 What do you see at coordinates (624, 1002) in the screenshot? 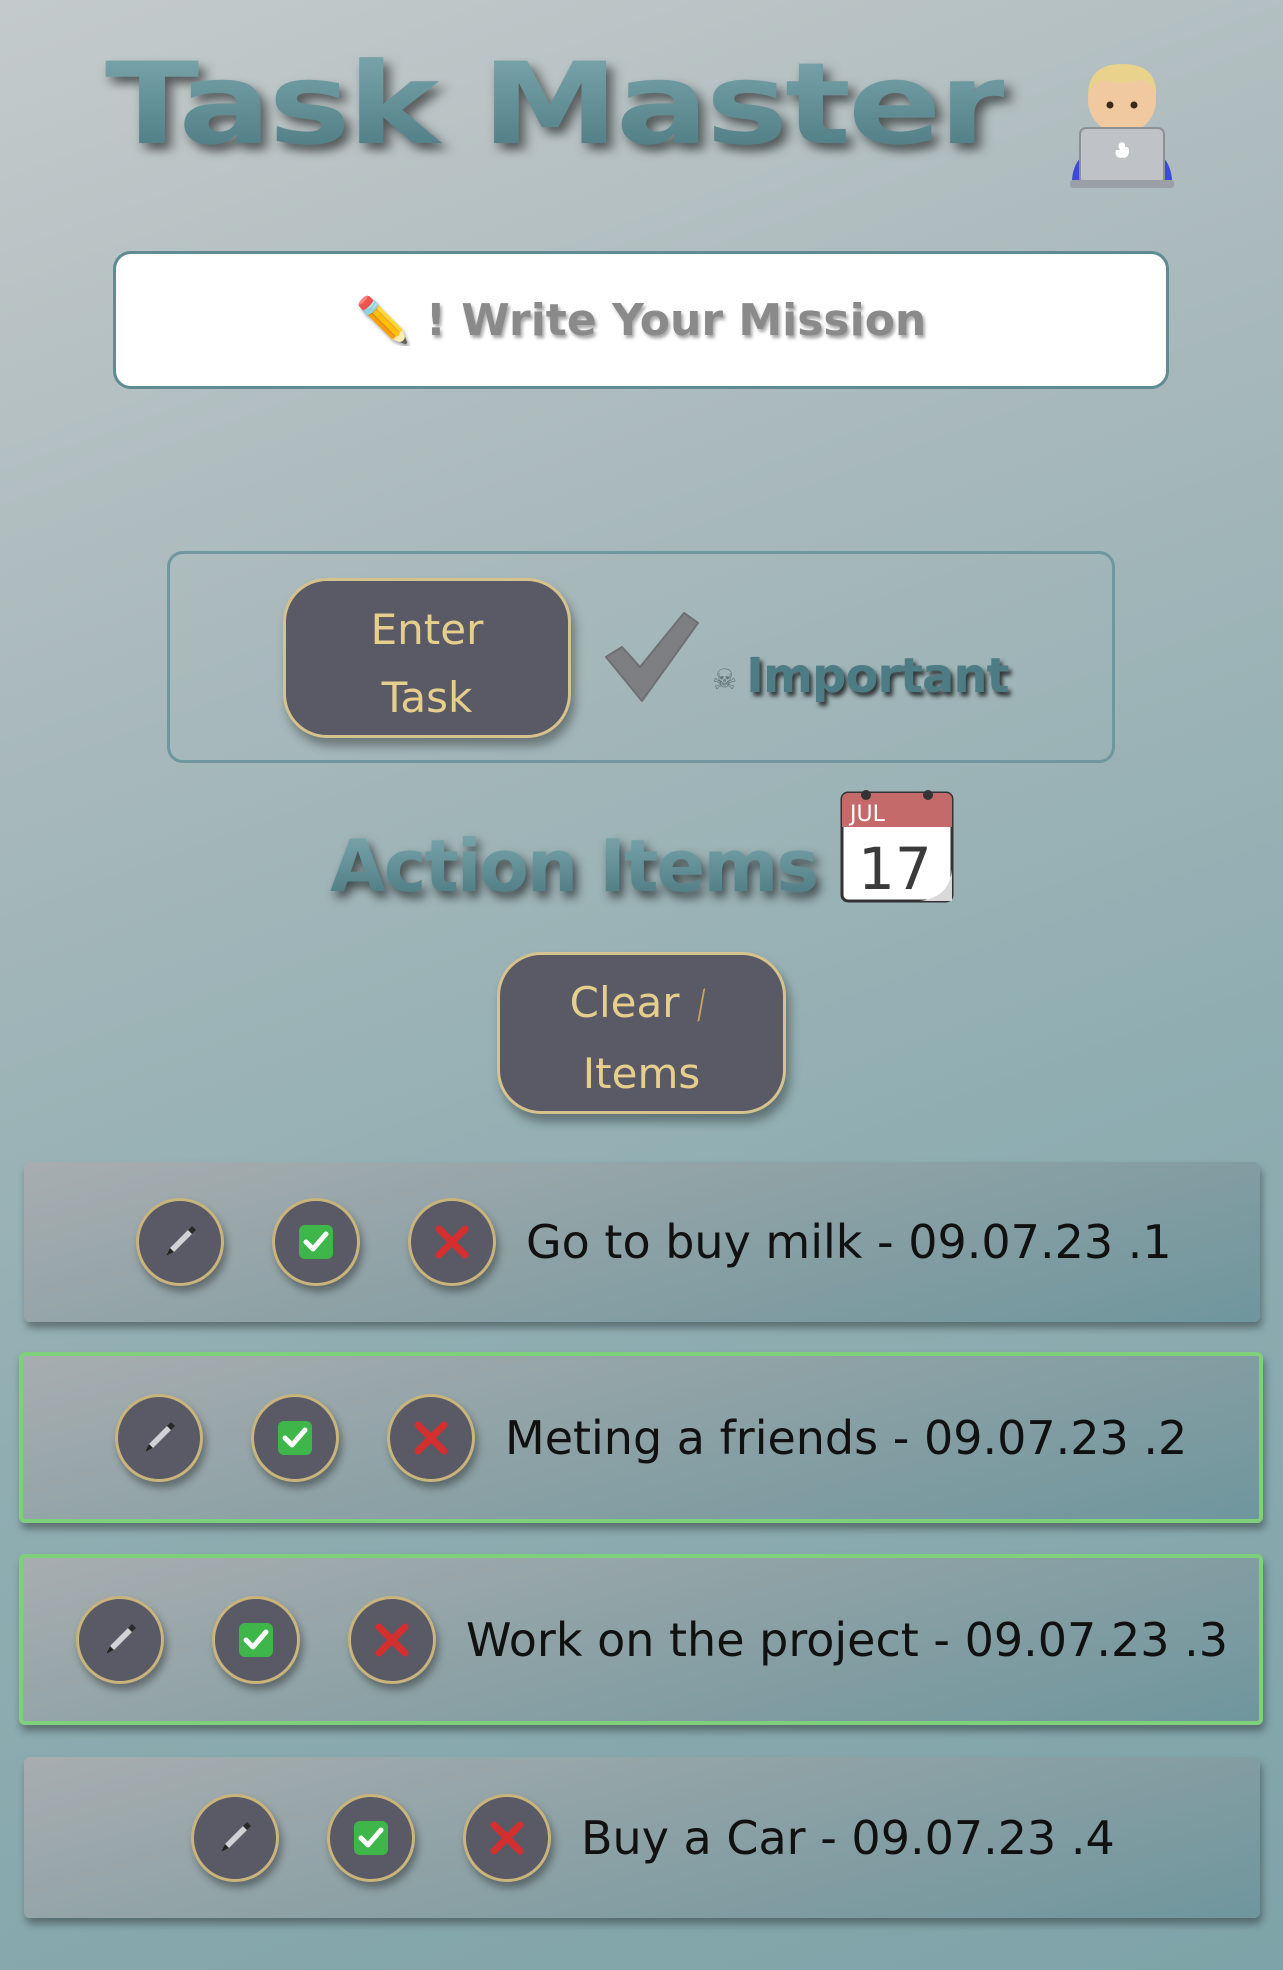
I see `clear-label-line1: Clear` at bounding box center [624, 1002].